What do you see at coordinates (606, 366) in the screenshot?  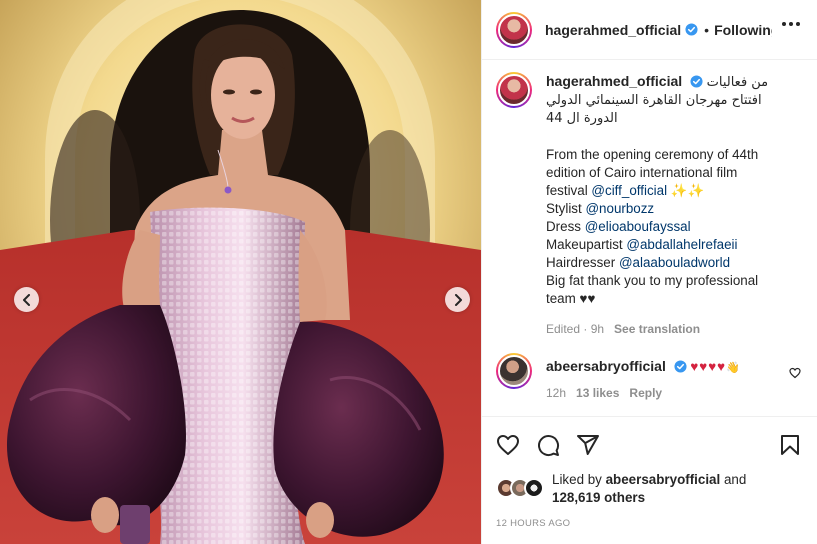 I see `commenter-username: abeersabryofficial` at bounding box center [606, 366].